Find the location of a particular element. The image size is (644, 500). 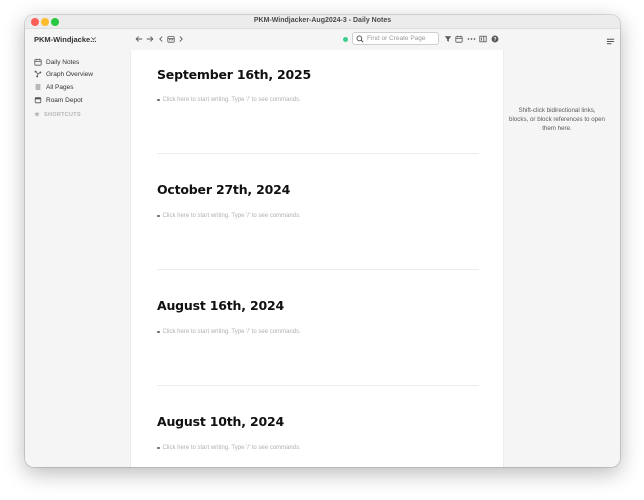

sidebar-menu-icon is located at coordinates (611, 39).